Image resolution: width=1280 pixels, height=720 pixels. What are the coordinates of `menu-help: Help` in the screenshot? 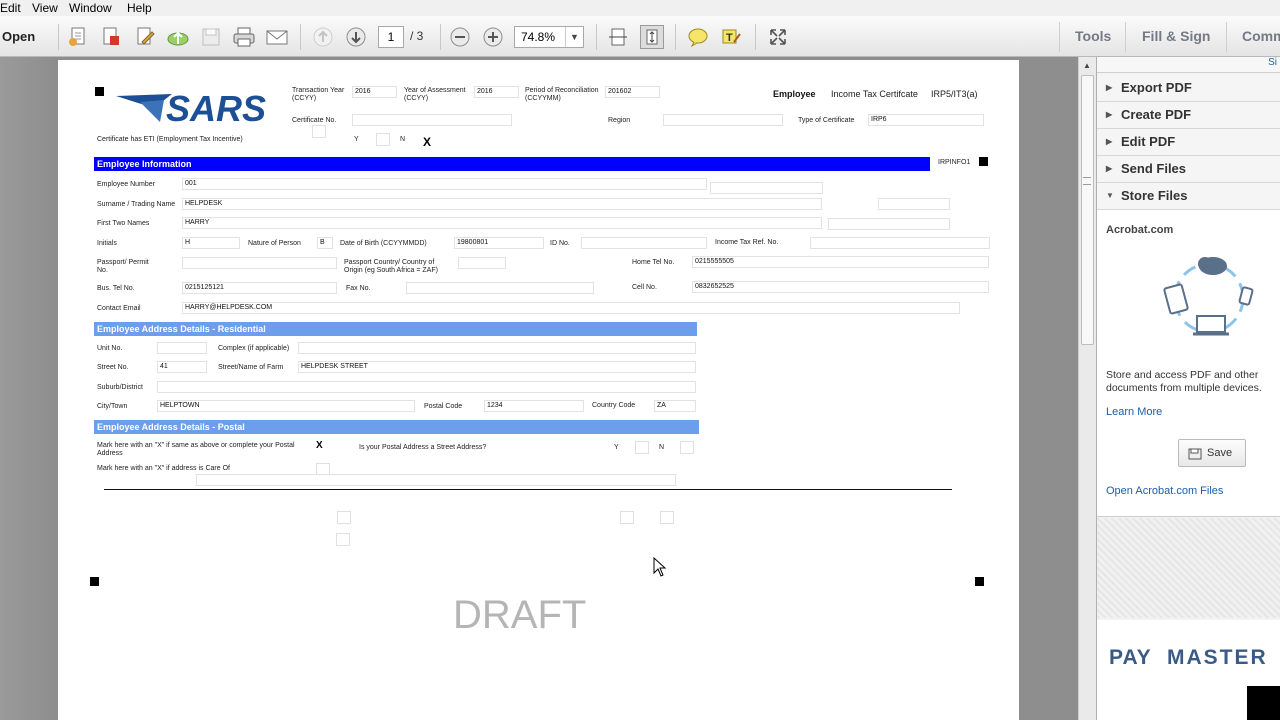 It's located at (139, 8).